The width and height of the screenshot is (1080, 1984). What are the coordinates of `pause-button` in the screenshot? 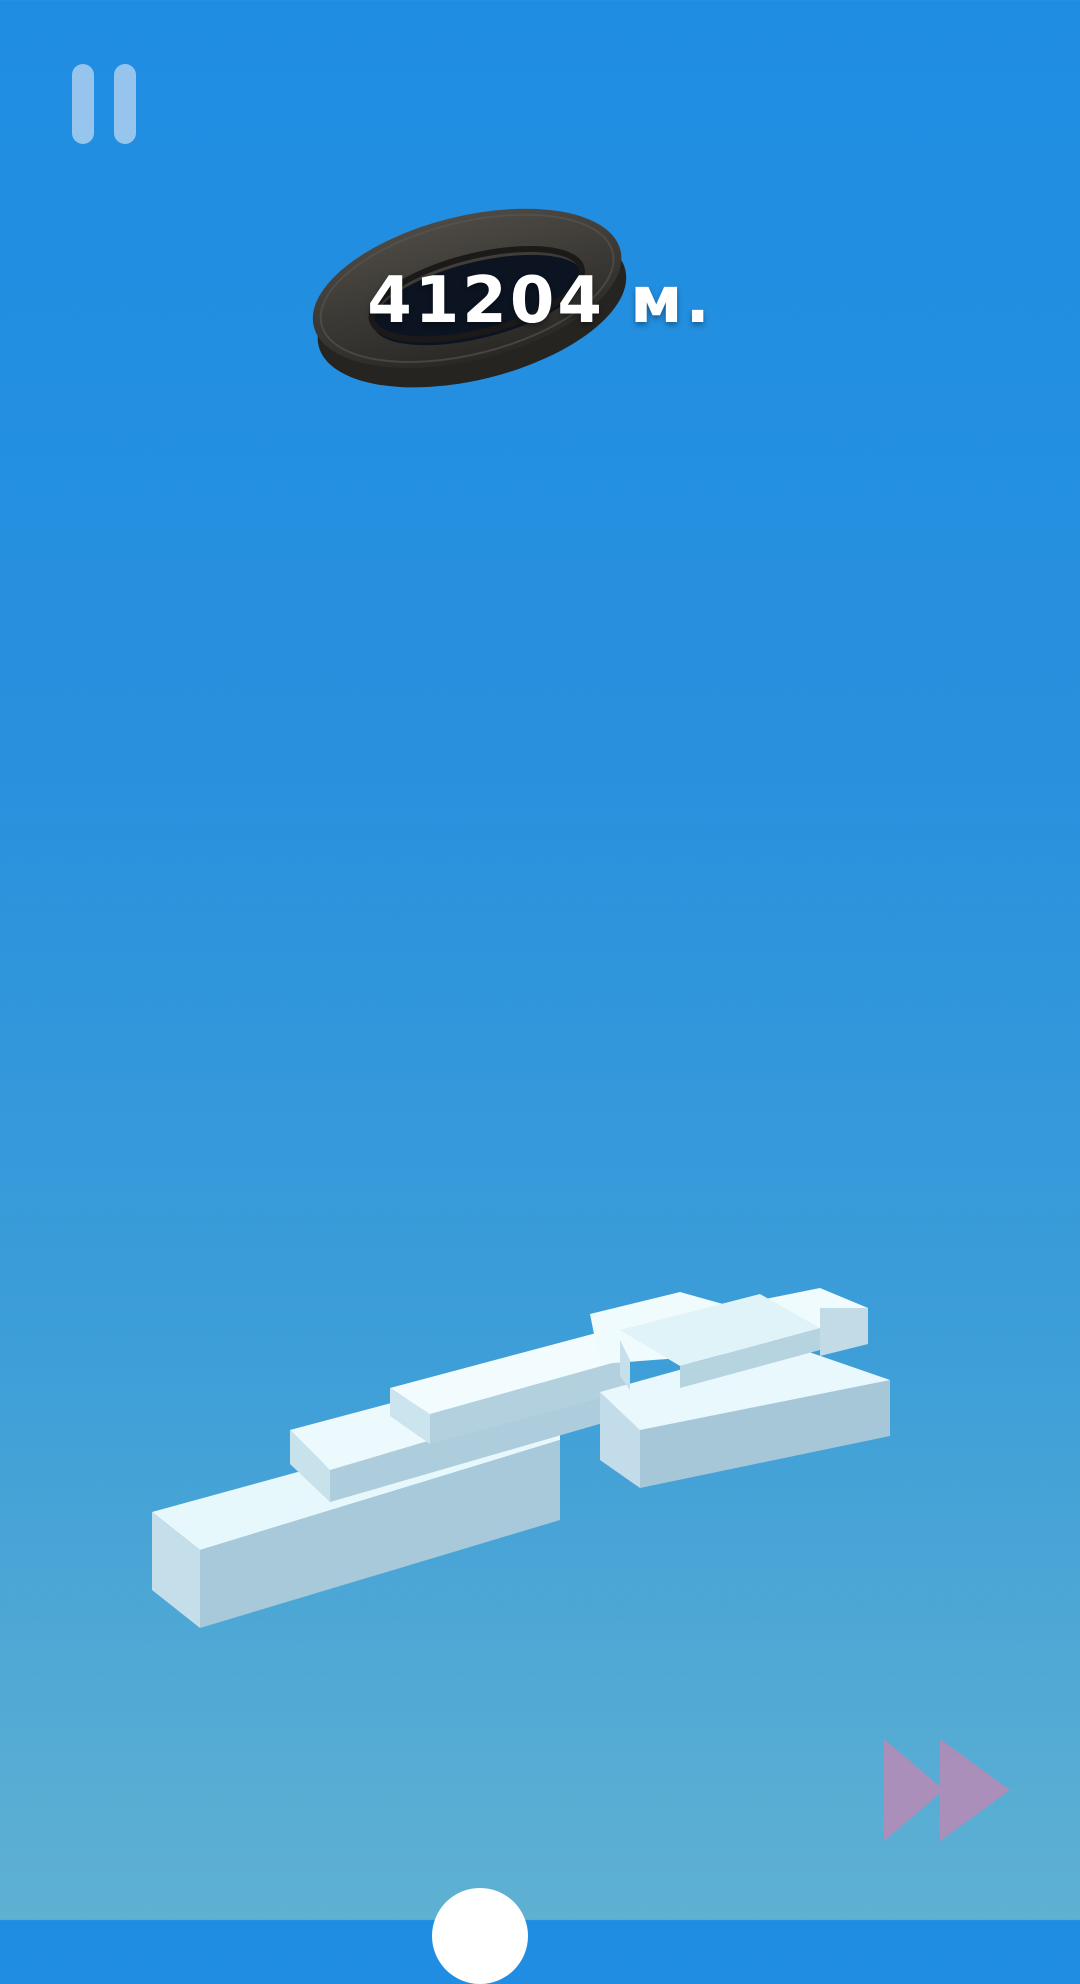 It's located at (104, 104).